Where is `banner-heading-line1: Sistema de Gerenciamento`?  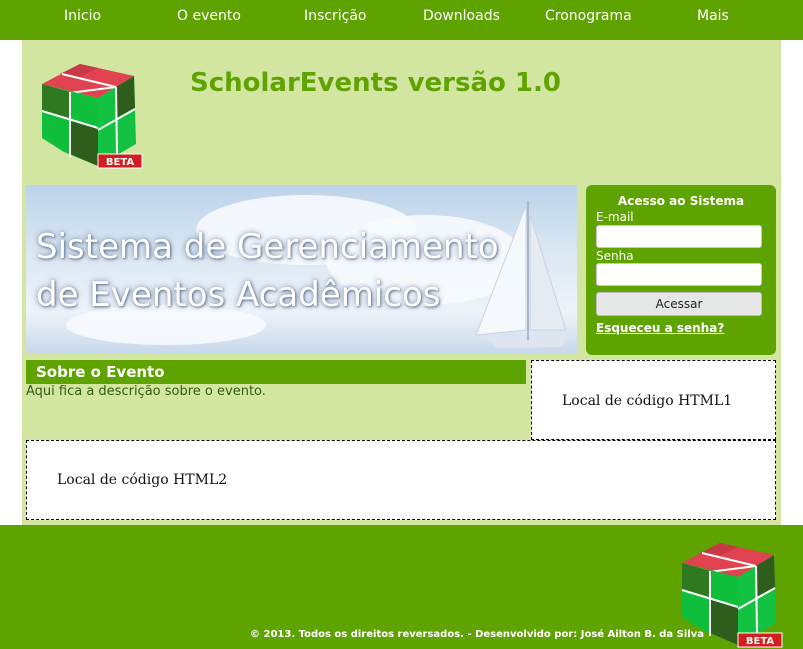 banner-heading-line1: Sistema de Gerenciamento is located at coordinates (267, 247).